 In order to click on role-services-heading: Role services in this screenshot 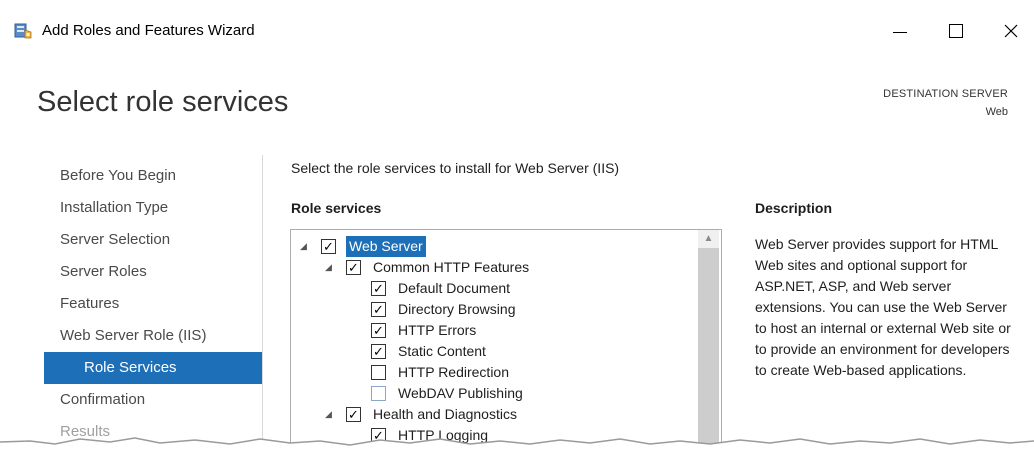, I will do `click(336, 208)`.